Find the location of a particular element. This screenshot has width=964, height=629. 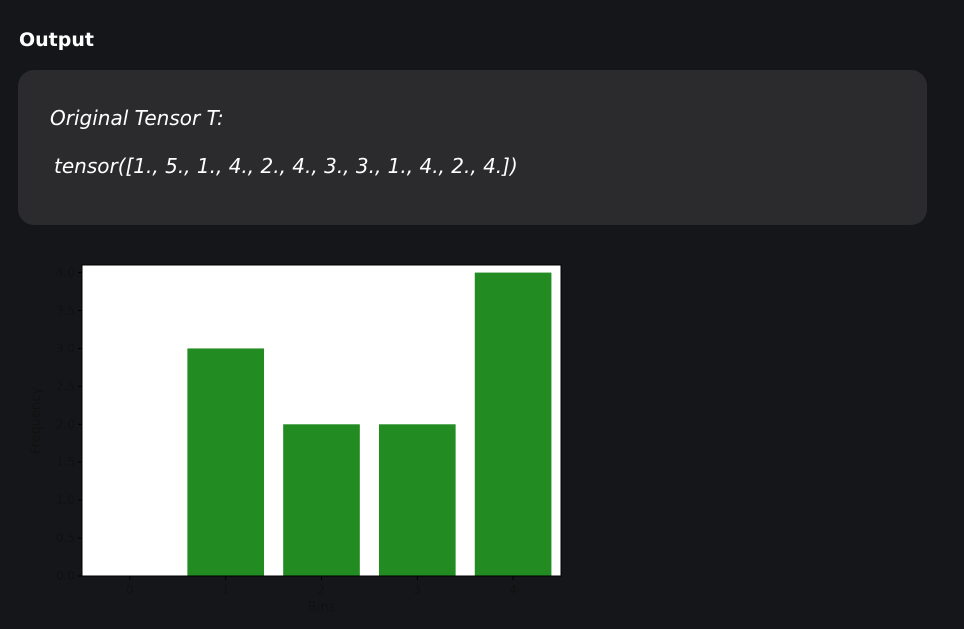

y-tick-label: 3.0 is located at coordinates (65, 348).